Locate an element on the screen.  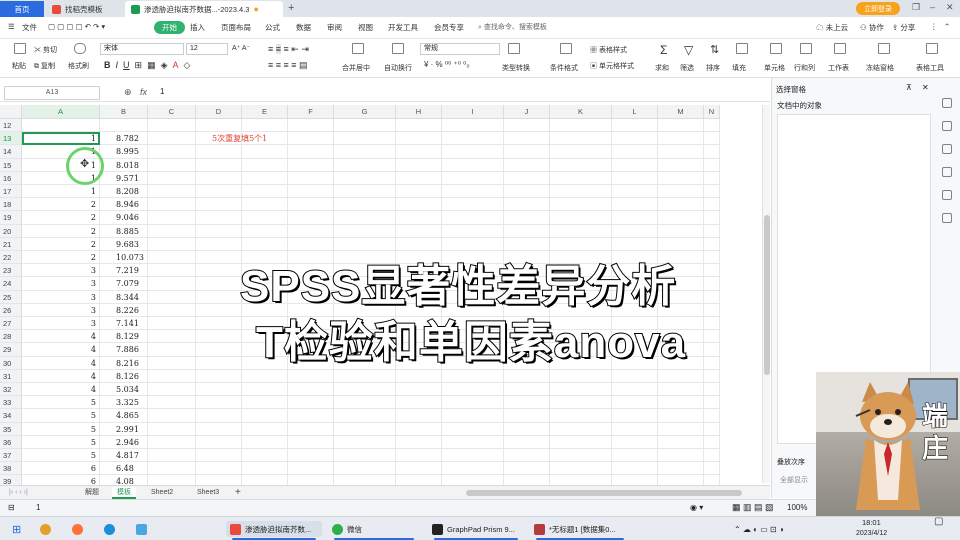
cell-b: 8.208 is located at coordinates (124, 192).